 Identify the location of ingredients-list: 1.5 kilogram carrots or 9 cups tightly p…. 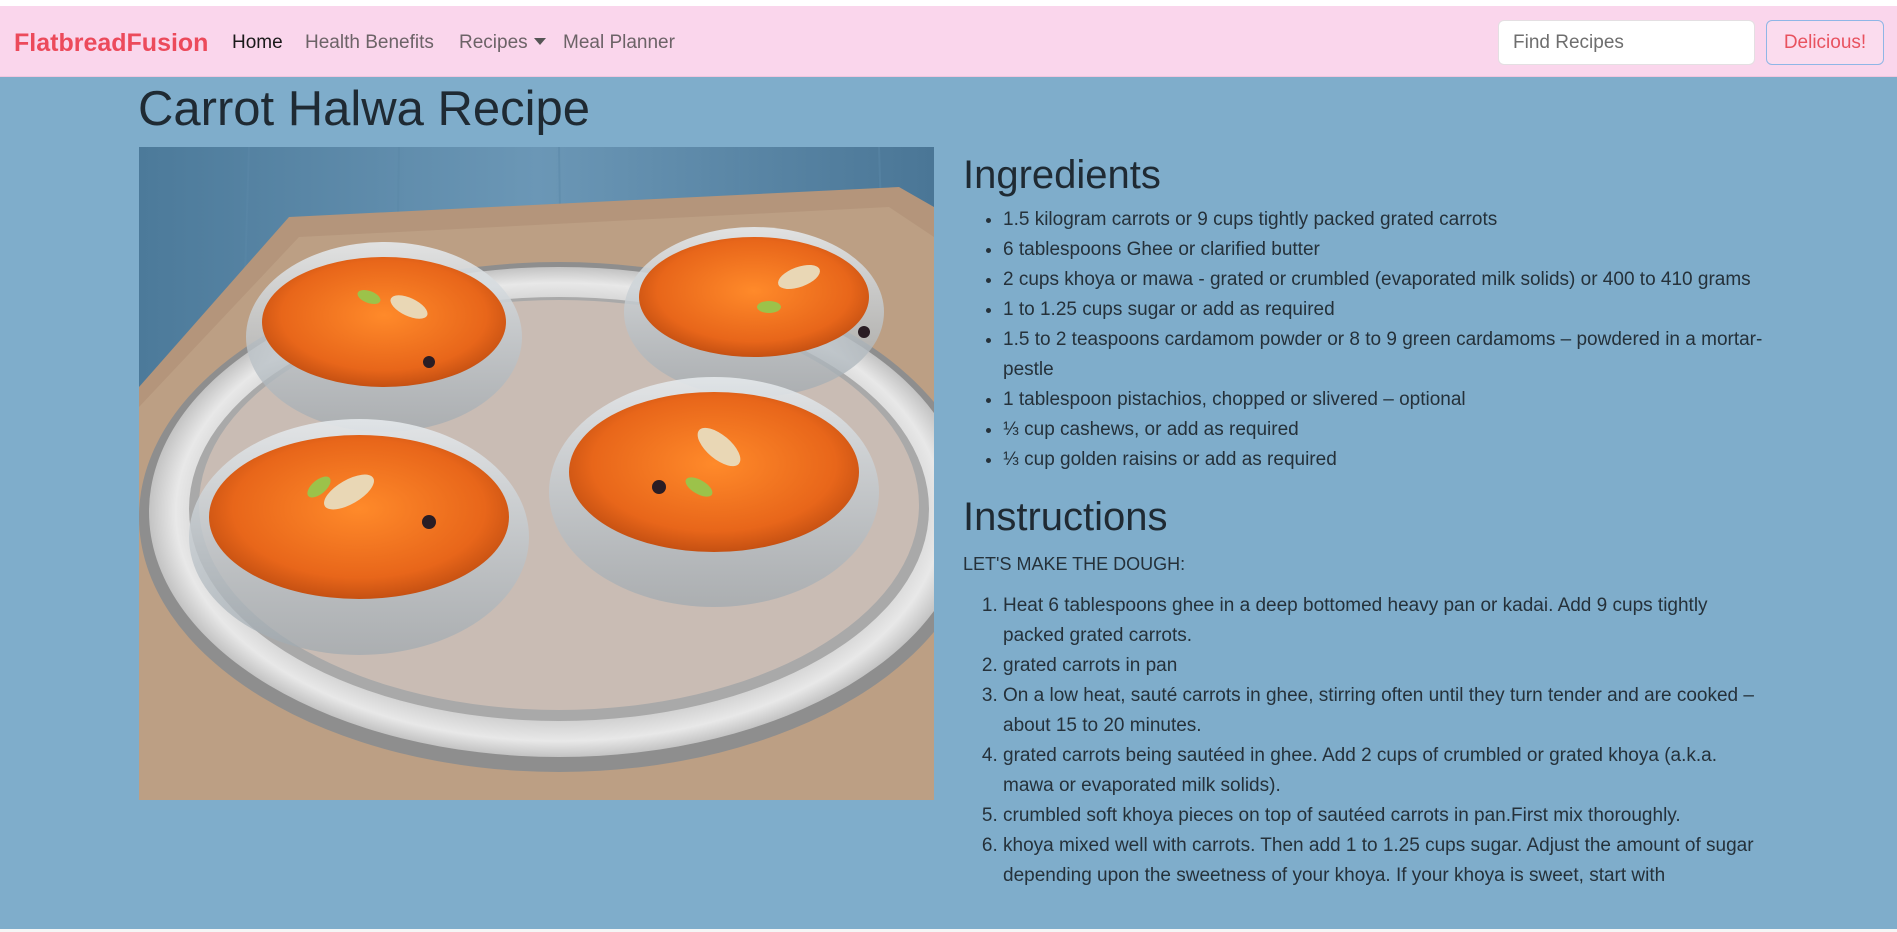
(1363, 340).